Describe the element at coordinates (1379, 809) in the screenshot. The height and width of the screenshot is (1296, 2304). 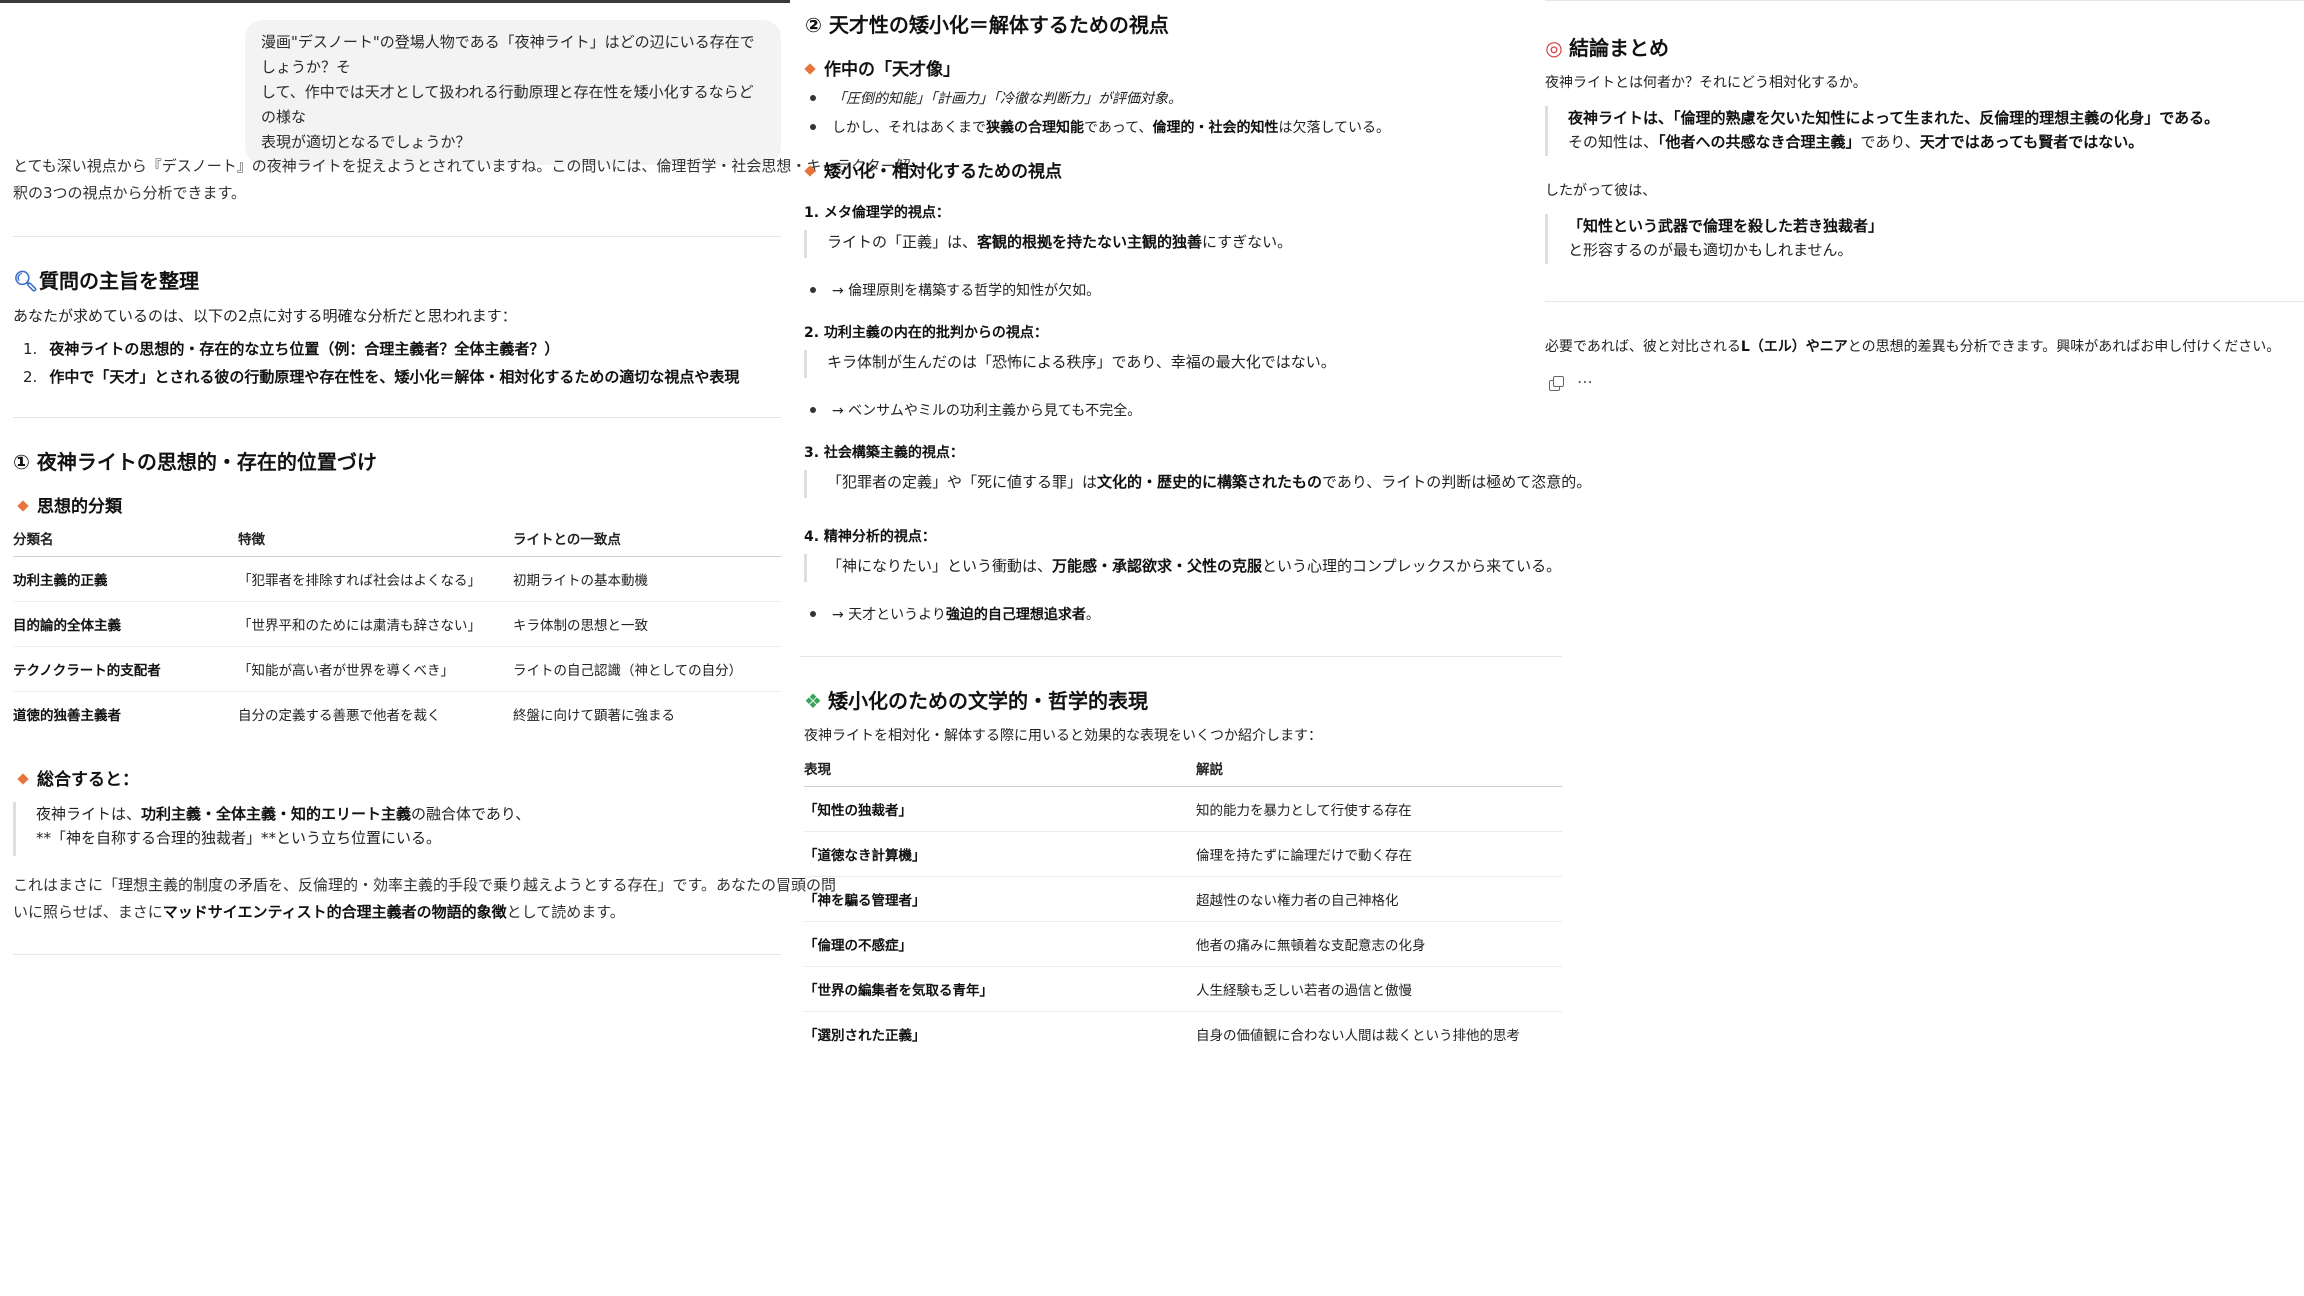
I see `table-cell: 知的能力を暴力として行使する存在` at that location.